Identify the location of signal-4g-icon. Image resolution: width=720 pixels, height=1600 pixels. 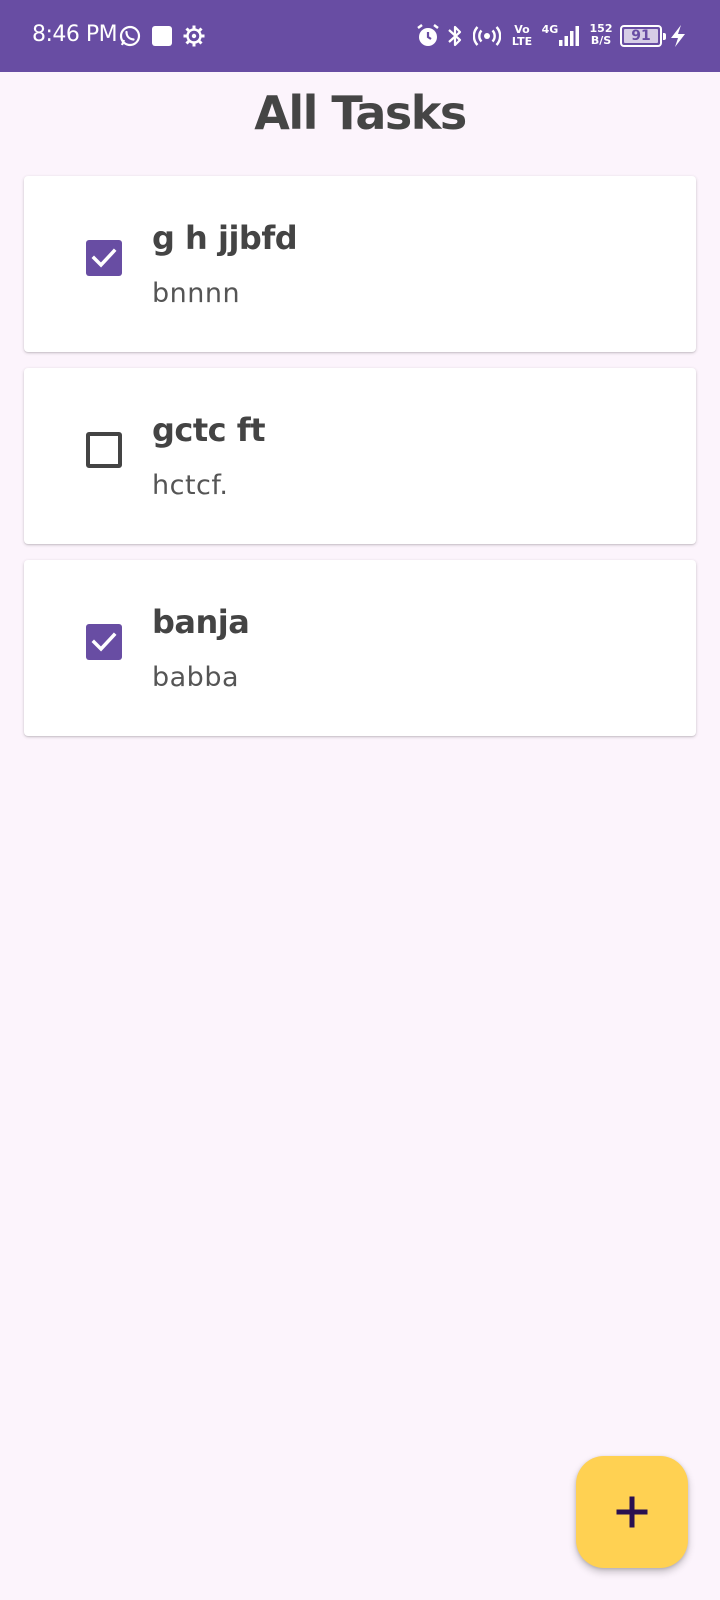
(569, 36).